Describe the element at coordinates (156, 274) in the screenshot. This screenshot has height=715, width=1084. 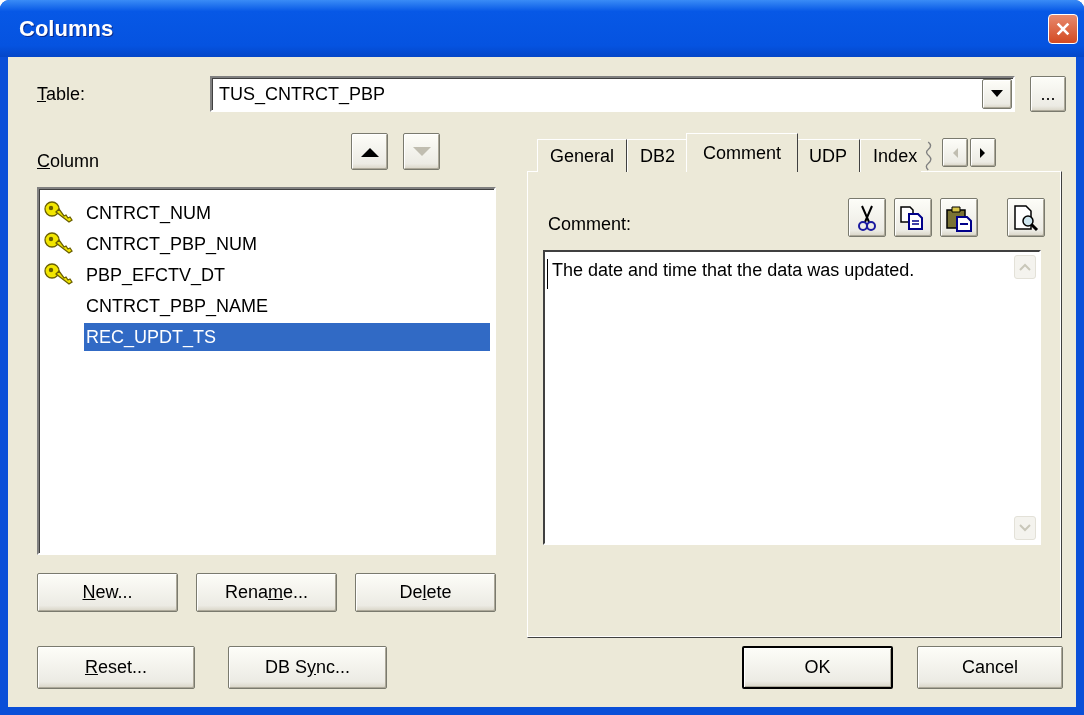
I see `column-item: PBP_EFCTV_DT` at that location.